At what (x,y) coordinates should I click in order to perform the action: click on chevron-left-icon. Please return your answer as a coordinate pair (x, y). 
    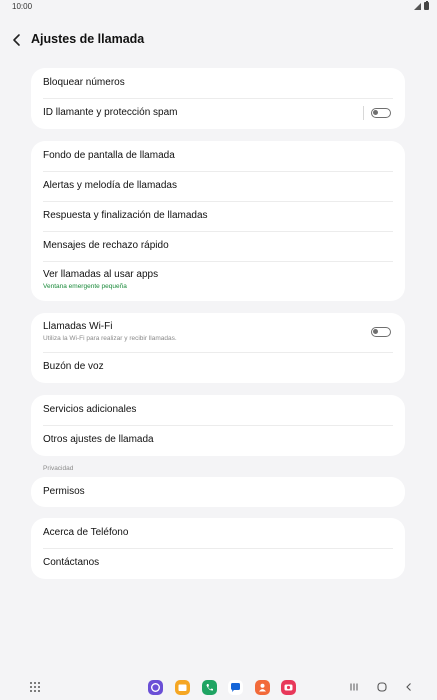
    Looking at the image, I should click on (16, 40).